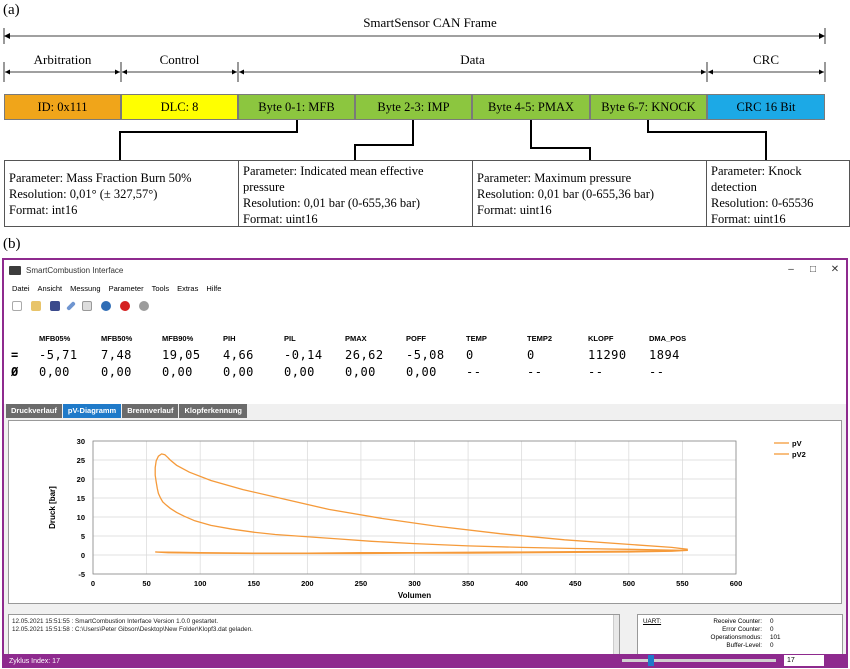 Image resolution: width=850 pixels, height=669 pixels. Describe the element at coordinates (648, 107) in the screenshot. I see `segment-byte-6-7: Byte 6-7: KNOCK` at that location.